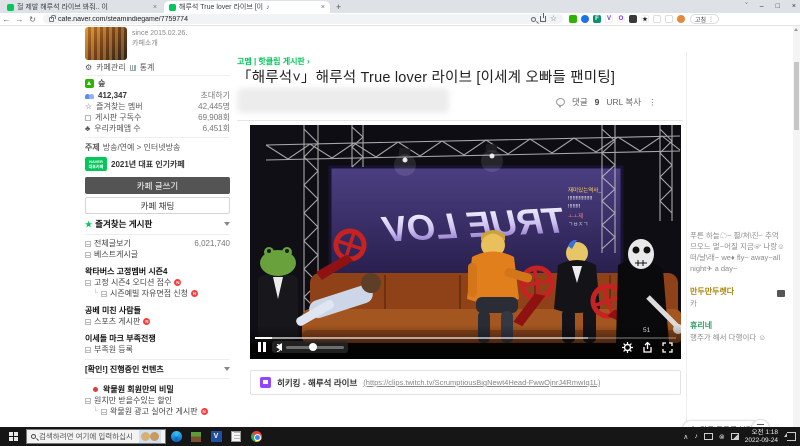 This screenshot has height=446, width=800. I want to click on back-icon: ←, so click(6, 19).